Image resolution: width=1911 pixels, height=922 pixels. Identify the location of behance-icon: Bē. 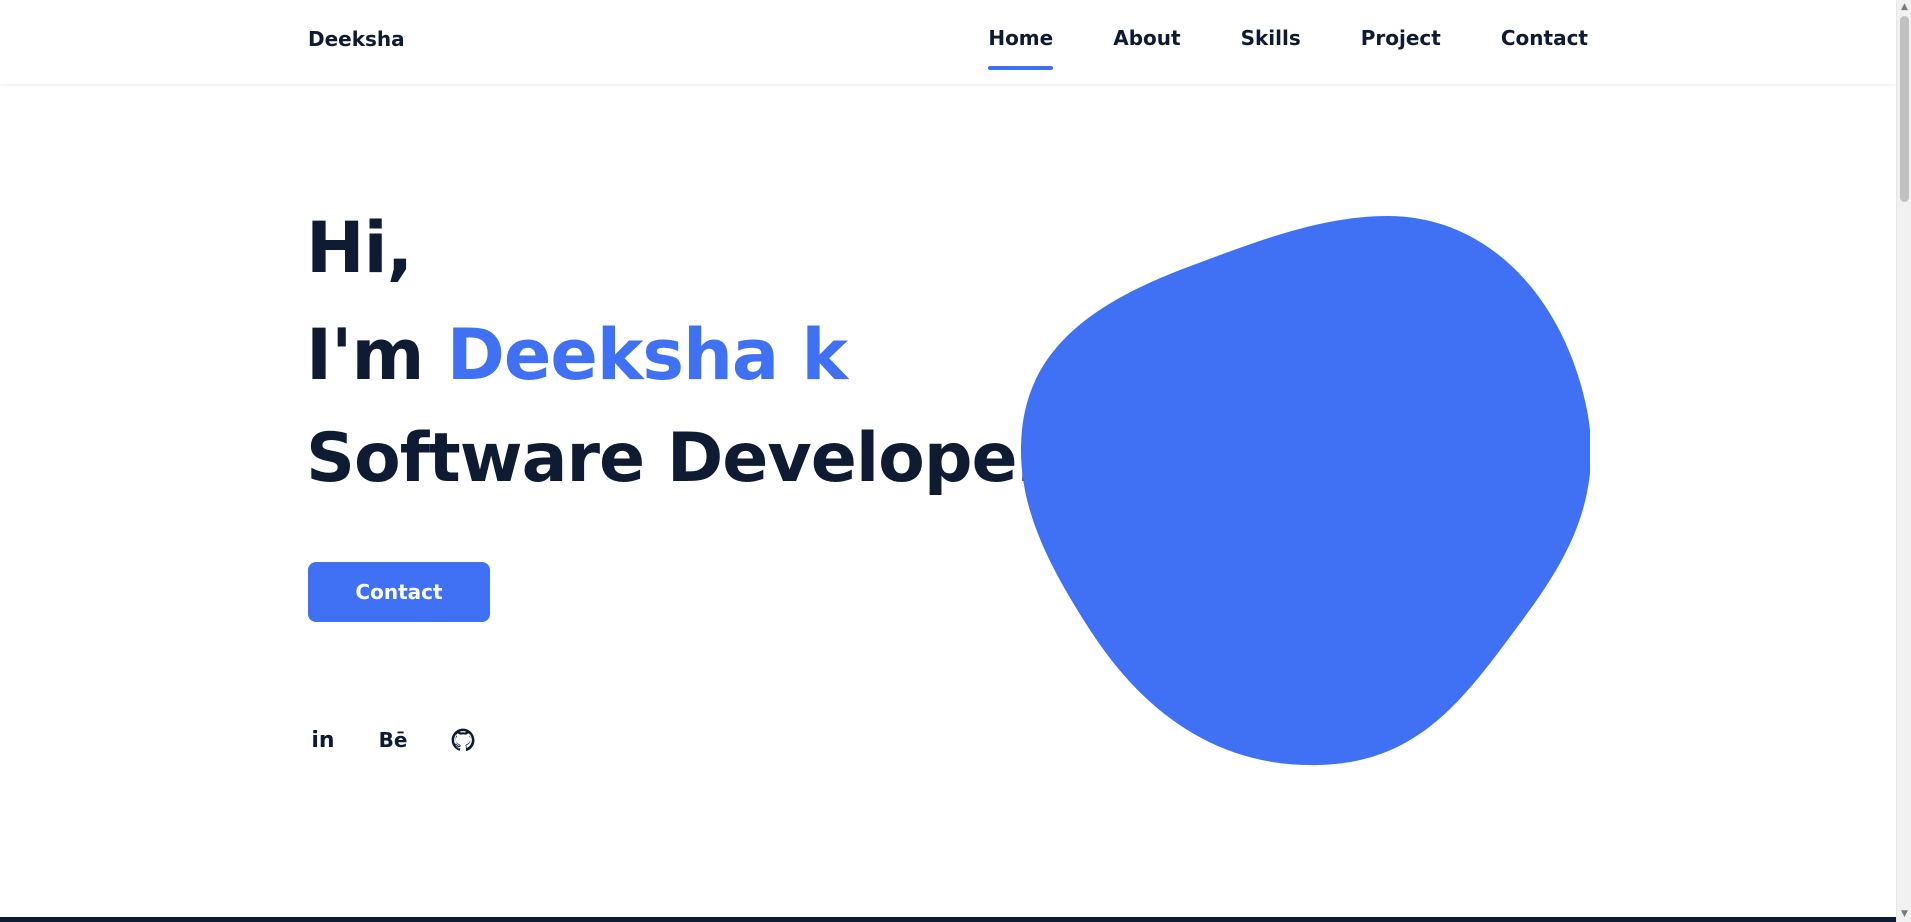
(393, 740).